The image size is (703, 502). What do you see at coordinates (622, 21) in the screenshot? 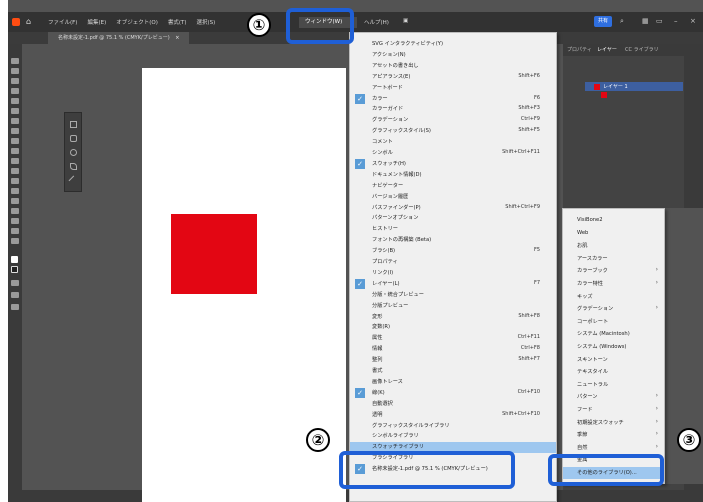
I see `search-icon: ⌕` at bounding box center [622, 21].